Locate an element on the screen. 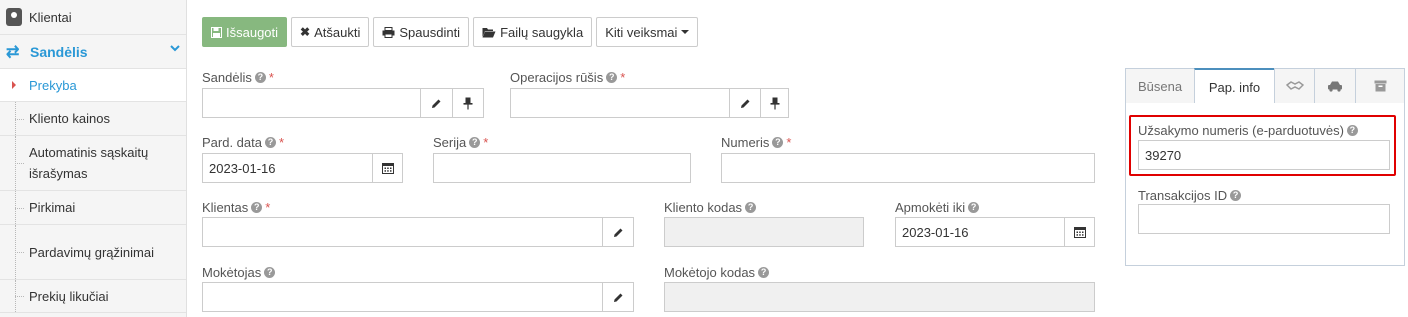  sidebar-item-kliento-kainos: Kliento kainos is located at coordinates (93, 119).